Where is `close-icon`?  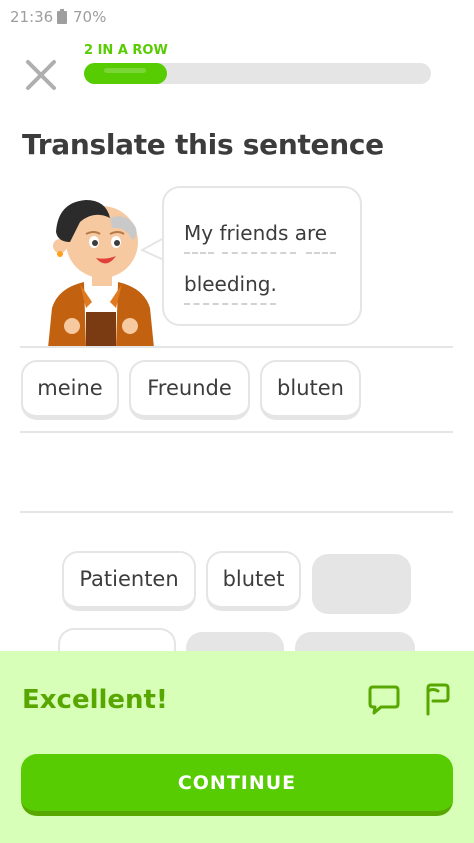
close-icon is located at coordinates (41, 75).